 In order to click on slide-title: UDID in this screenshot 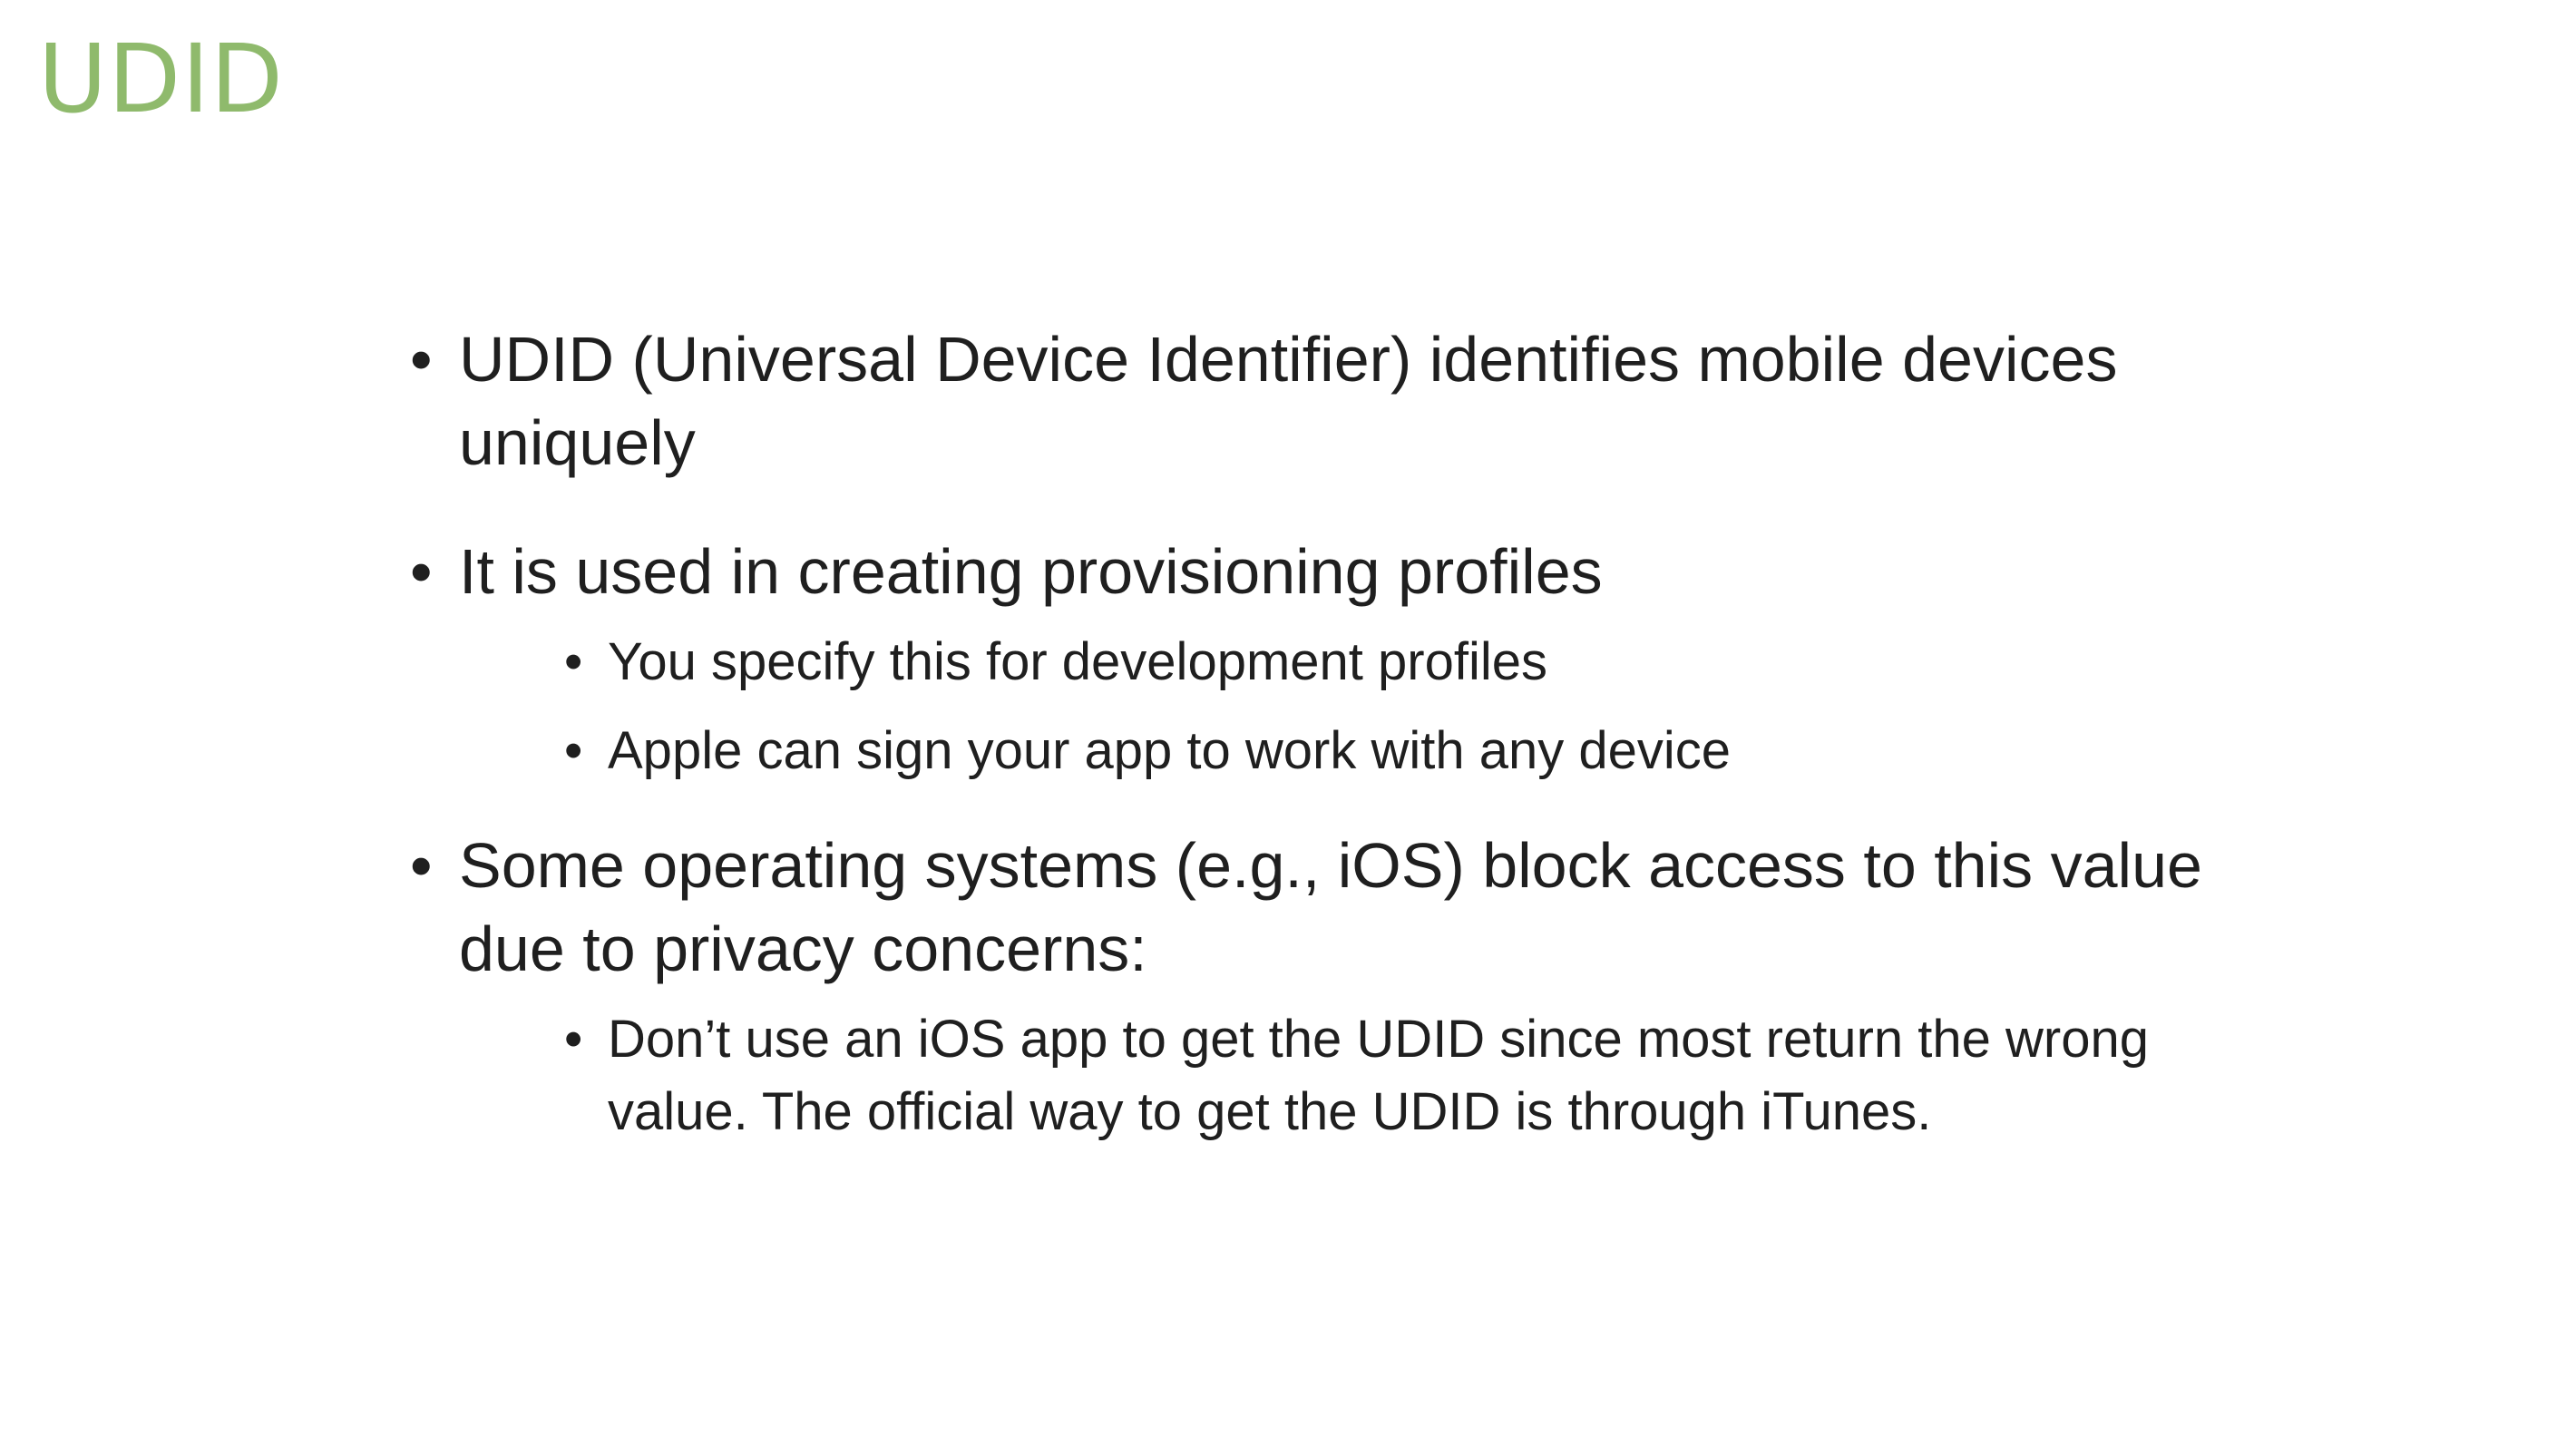, I will do `click(161, 79)`.